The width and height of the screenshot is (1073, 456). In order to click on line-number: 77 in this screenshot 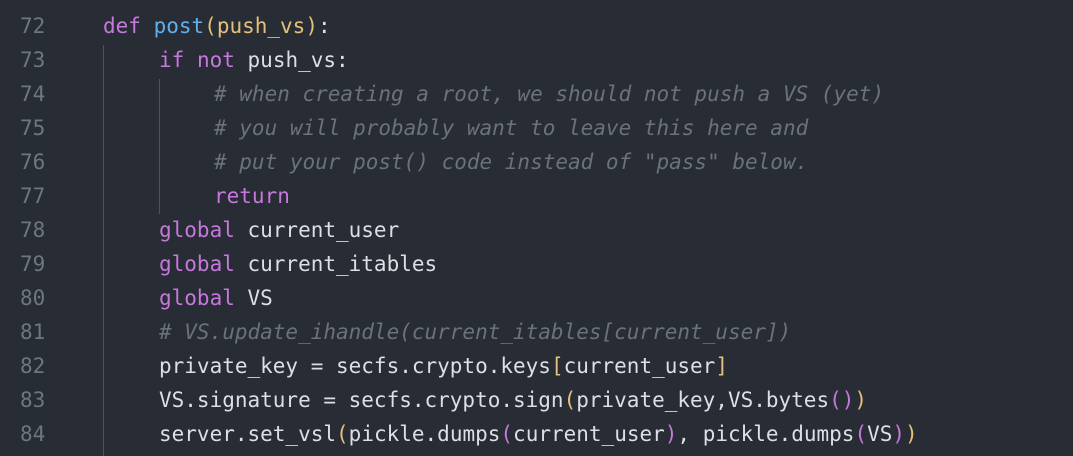, I will do `click(33, 196)`.